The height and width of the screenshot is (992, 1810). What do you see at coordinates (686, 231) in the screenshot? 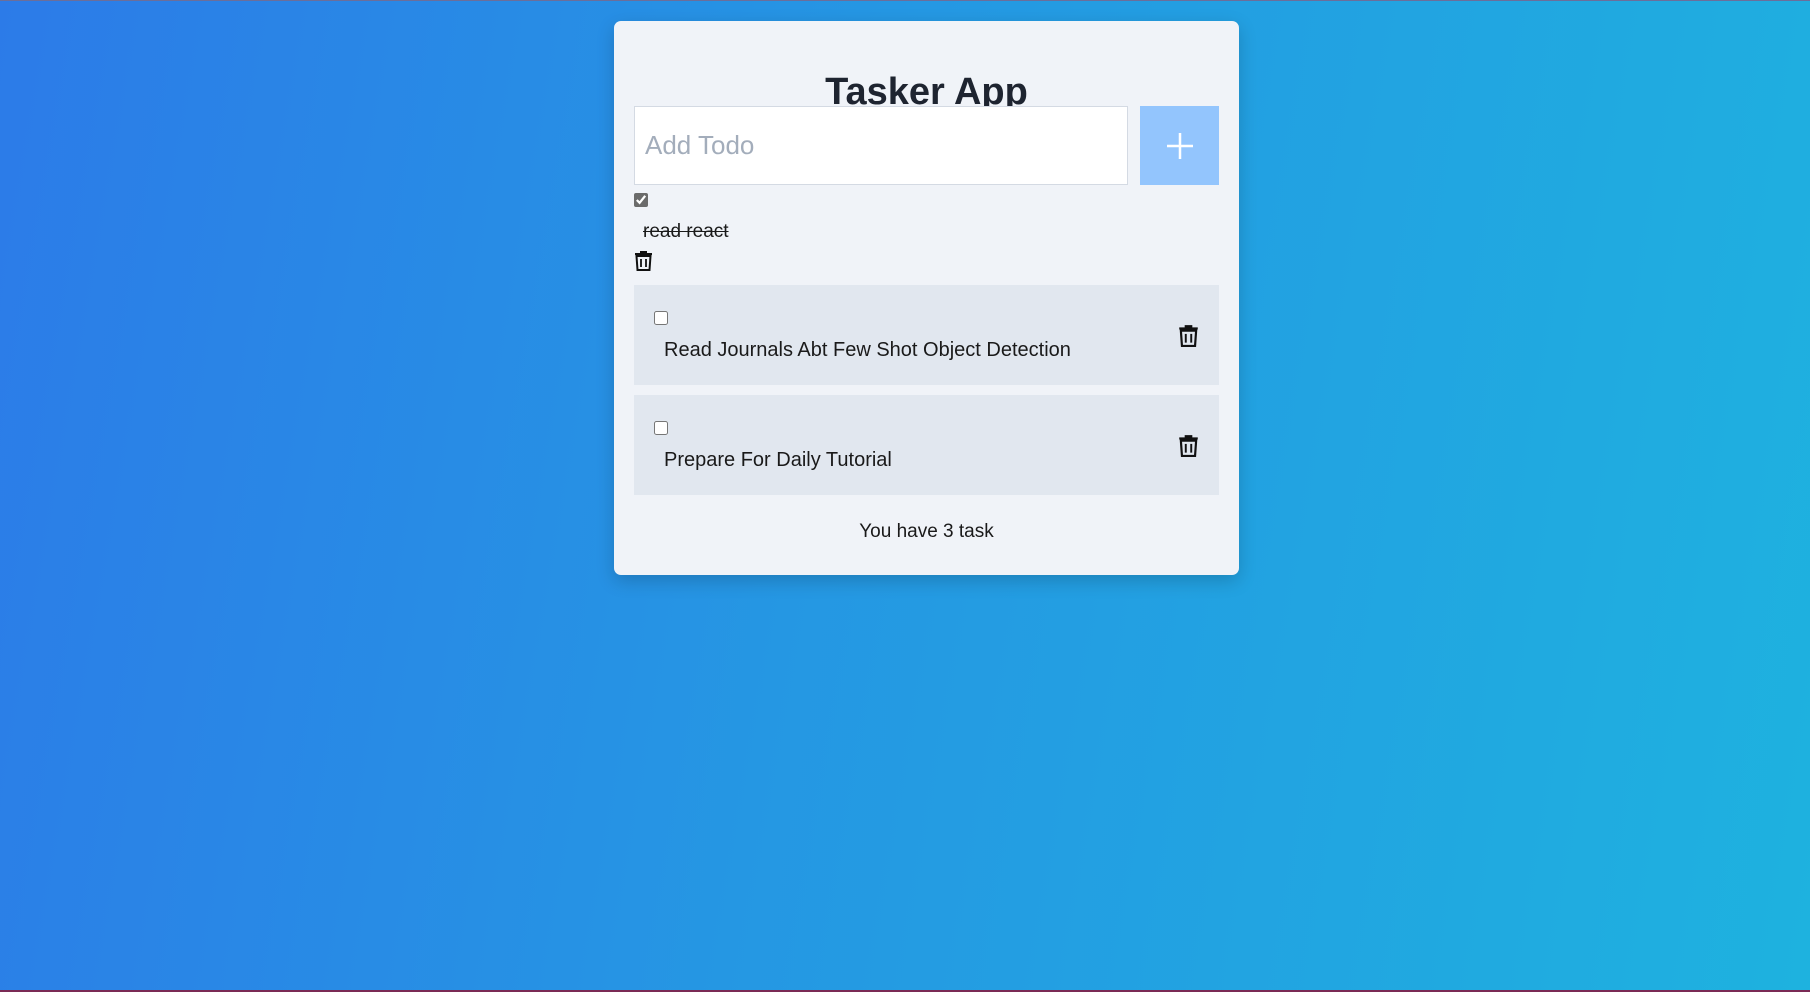
I see `completed-task-label: read react` at bounding box center [686, 231].